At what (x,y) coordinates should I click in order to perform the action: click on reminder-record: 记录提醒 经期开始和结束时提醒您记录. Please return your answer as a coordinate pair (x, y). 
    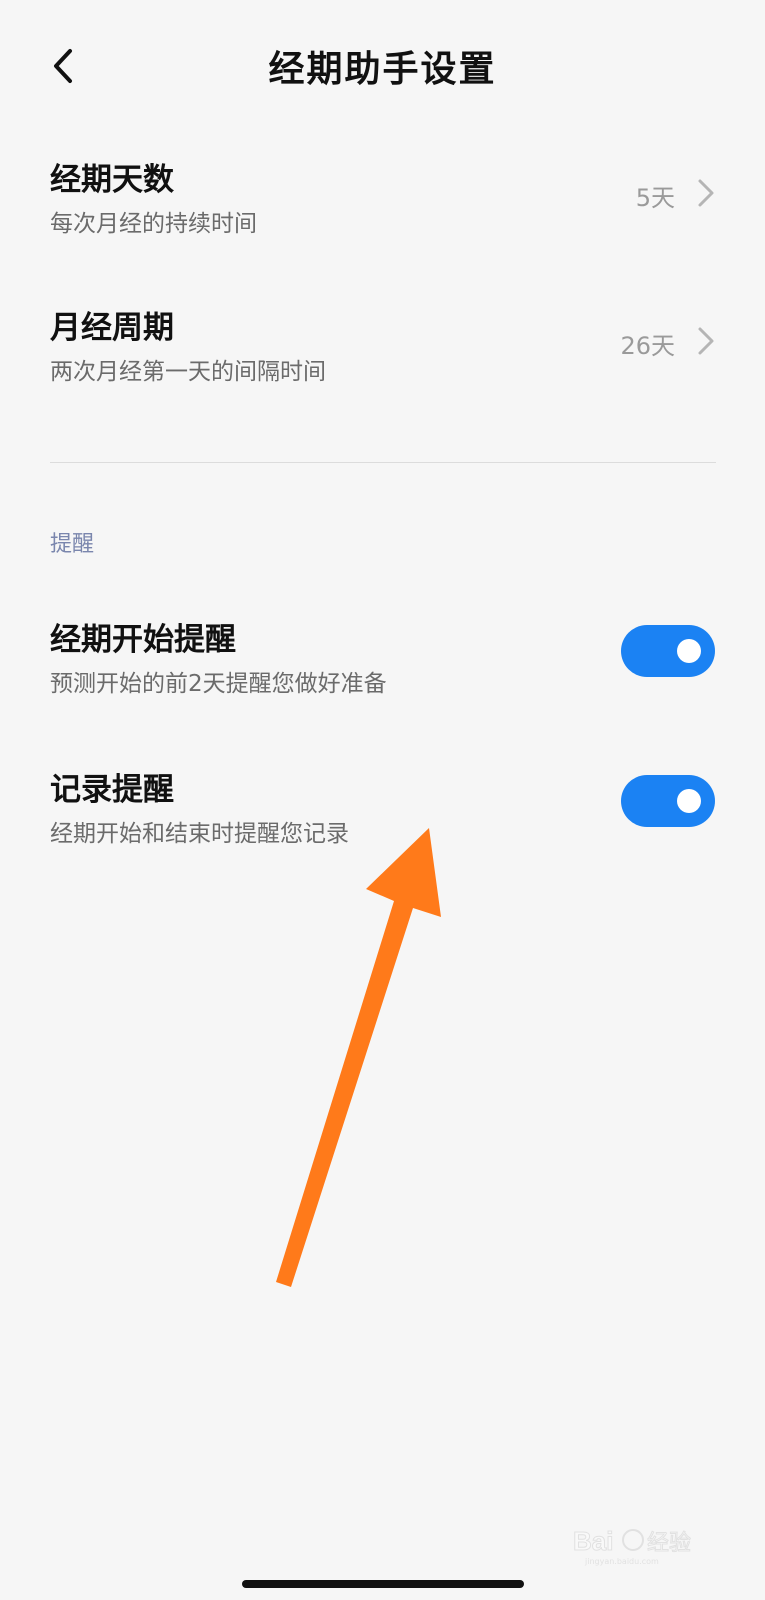
    Looking at the image, I should click on (382, 805).